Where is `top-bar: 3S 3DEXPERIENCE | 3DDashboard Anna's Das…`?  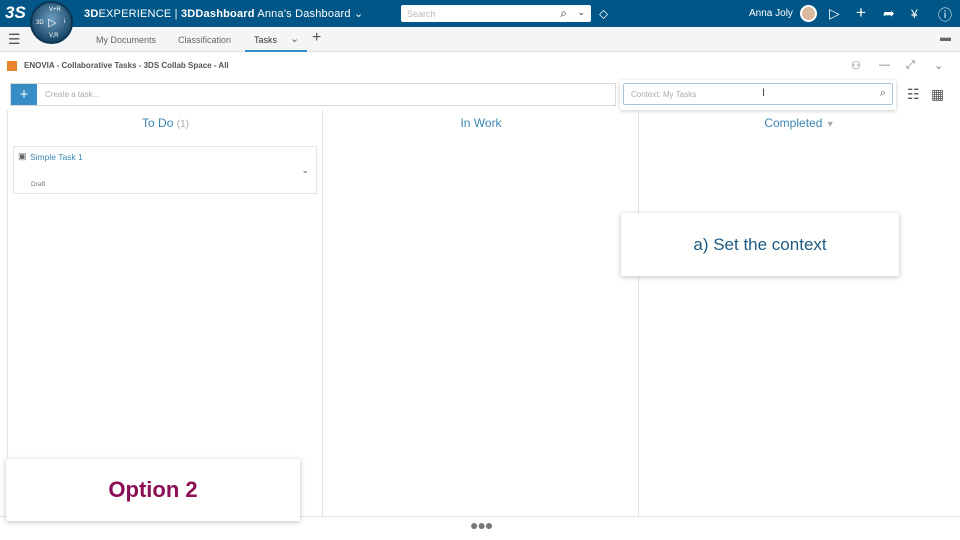 top-bar: 3S 3DEXPERIENCE | 3DDashboard Anna's Das… is located at coordinates (480, 13).